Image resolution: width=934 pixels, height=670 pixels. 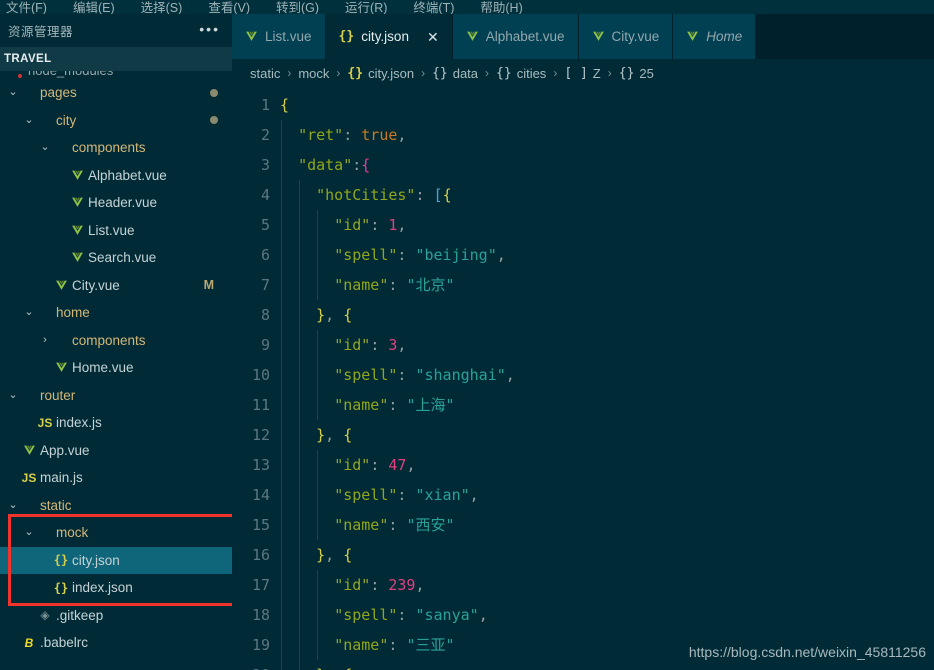 I want to click on menu-item-7: 帮助(H), so click(x=501, y=8).